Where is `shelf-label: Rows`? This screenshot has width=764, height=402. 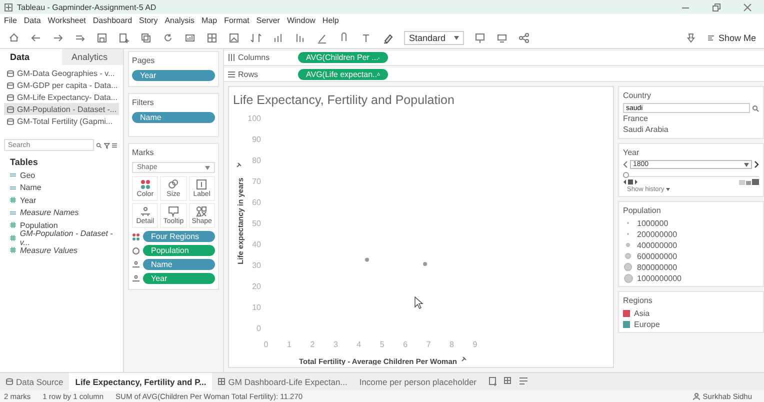 shelf-label: Rows is located at coordinates (248, 74).